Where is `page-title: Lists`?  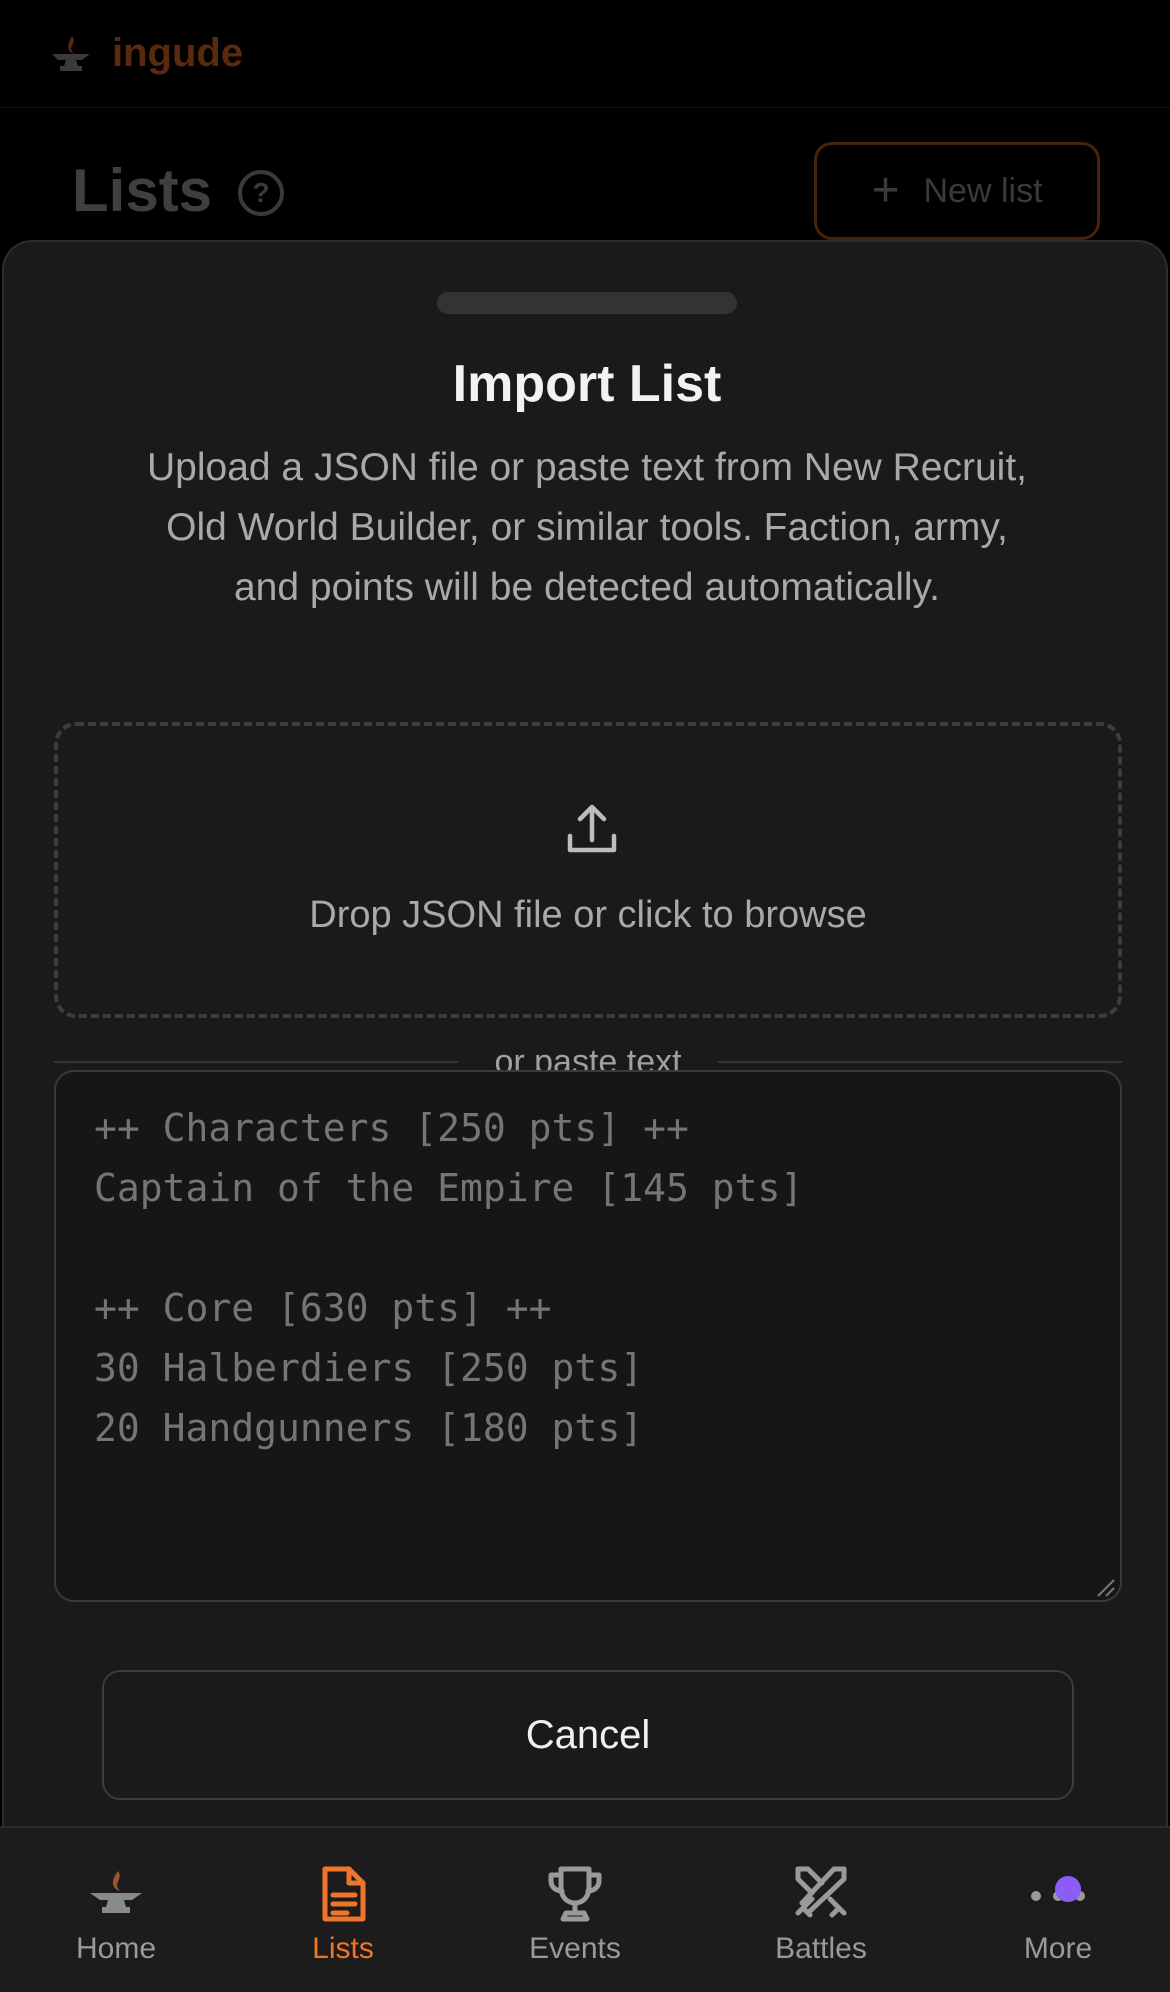 page-title: Lists is located at coordinates (142, 190).